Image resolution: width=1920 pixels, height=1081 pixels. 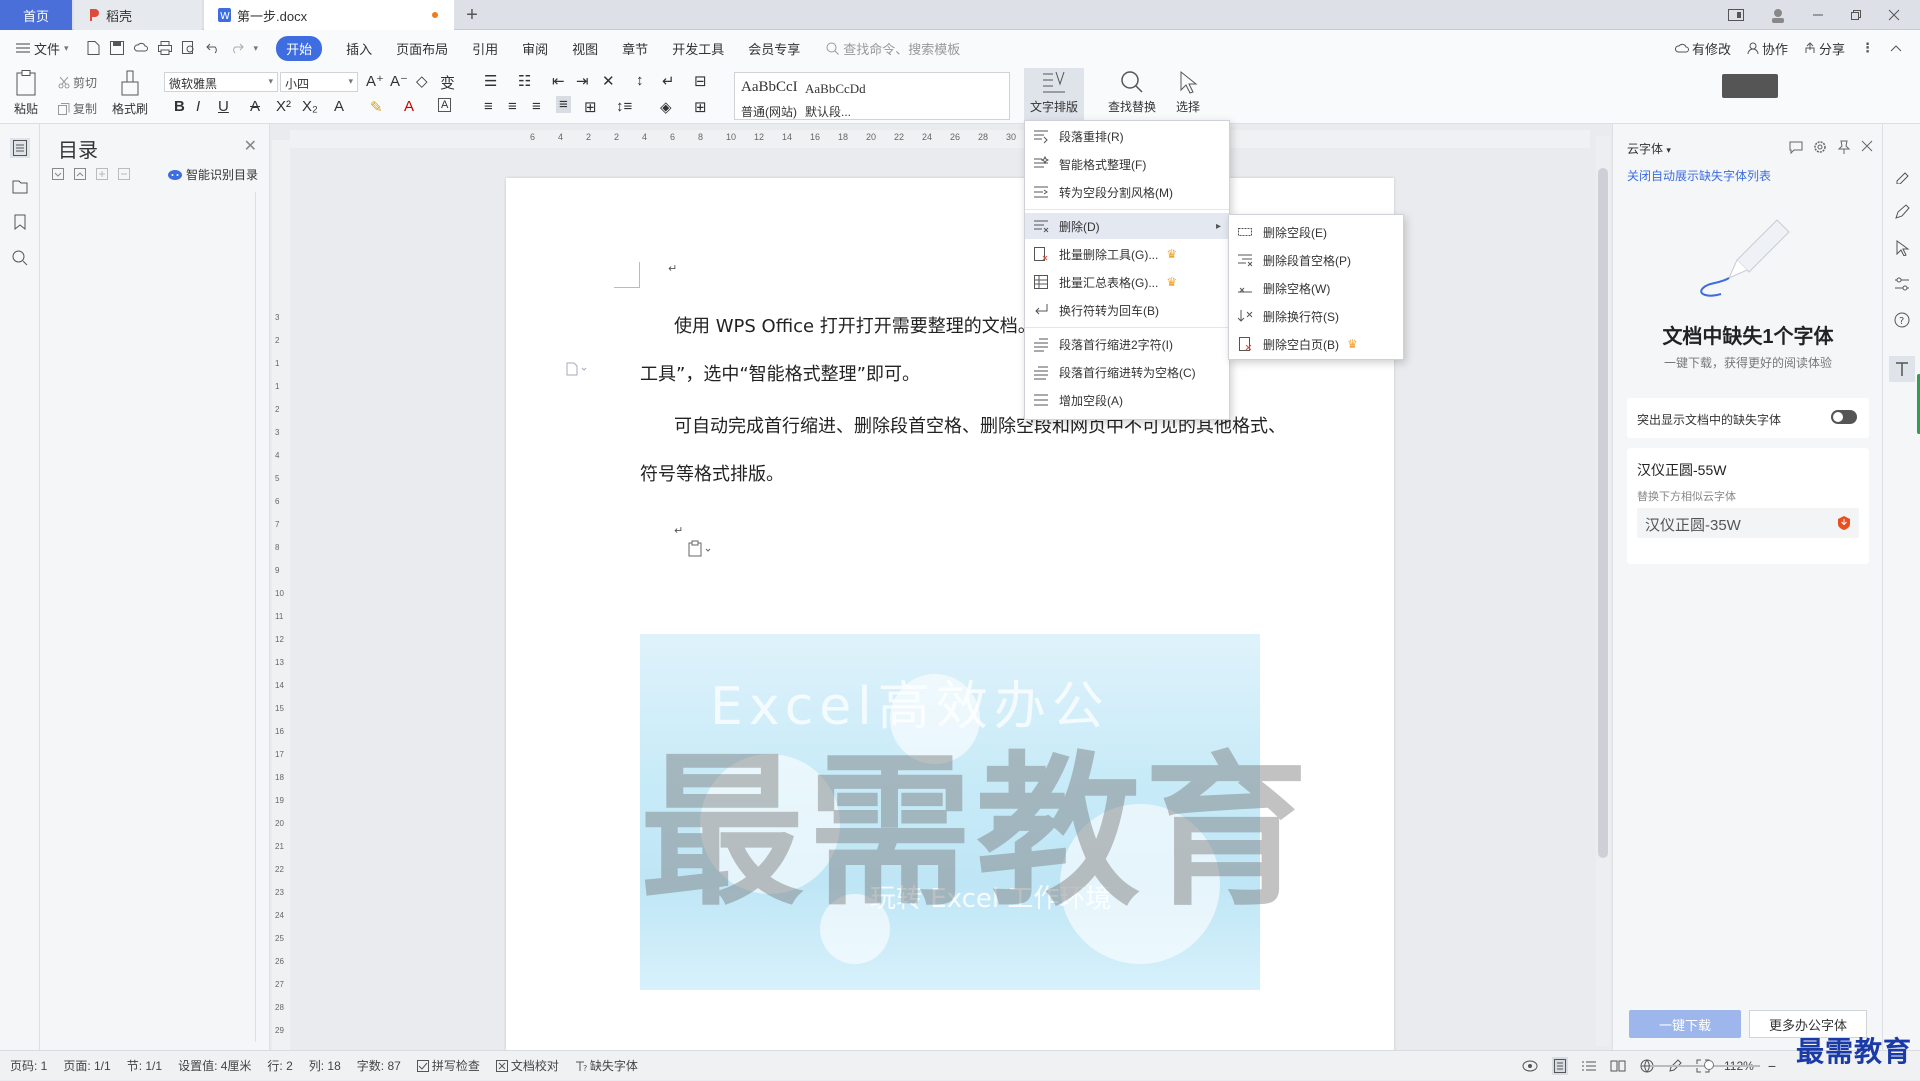 I want to click on status-section: 节: 1/1, so click(x=144, y=1065).